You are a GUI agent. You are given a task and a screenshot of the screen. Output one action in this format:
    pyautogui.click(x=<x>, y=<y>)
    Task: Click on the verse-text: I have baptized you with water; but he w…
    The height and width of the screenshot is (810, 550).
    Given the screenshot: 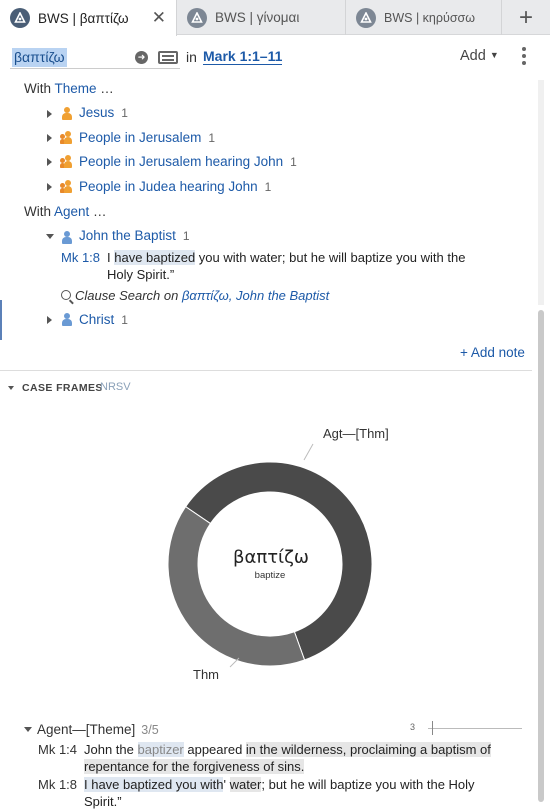 What is the action you would take?
    pyautogui.click(x=317, y=266)
    